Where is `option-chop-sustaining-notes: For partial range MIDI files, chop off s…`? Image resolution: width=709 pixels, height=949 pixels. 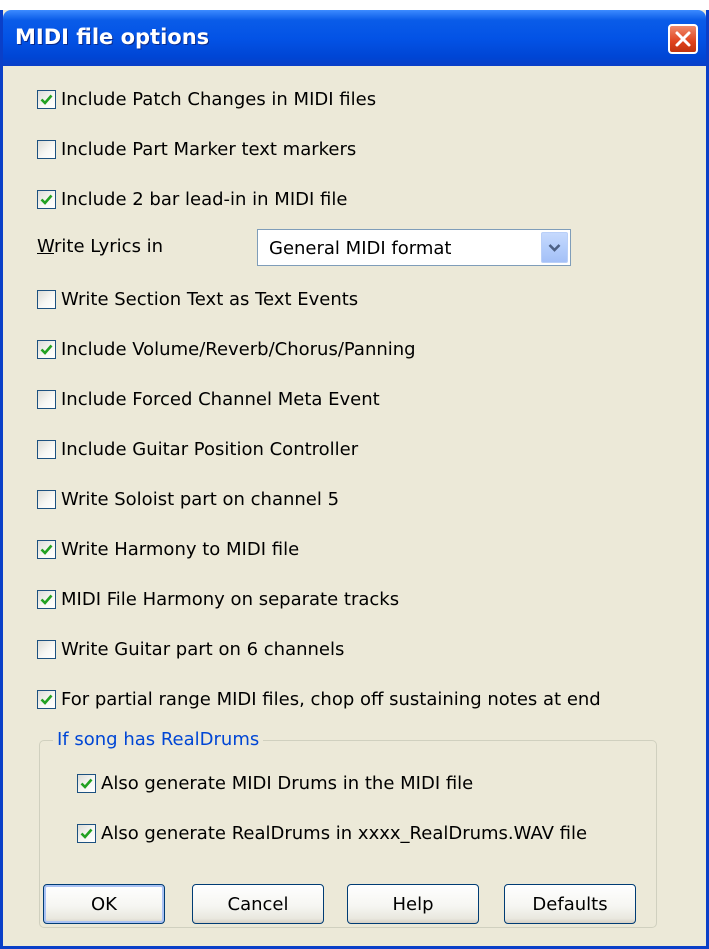
option-chop-sustaining-notes: For partial range MIDI files, chop off s… is located at coordinates (319, 699).